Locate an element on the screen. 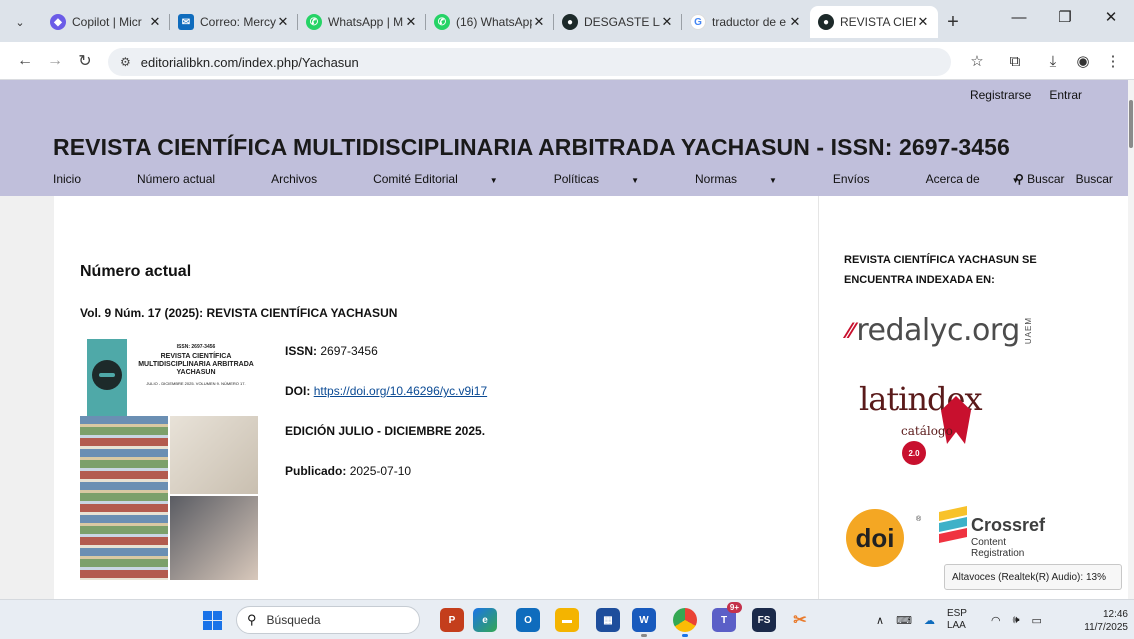 The height and width of the screenshot is (639, 1134). reload-icon: ↻ is located at coordinates (85, 61).